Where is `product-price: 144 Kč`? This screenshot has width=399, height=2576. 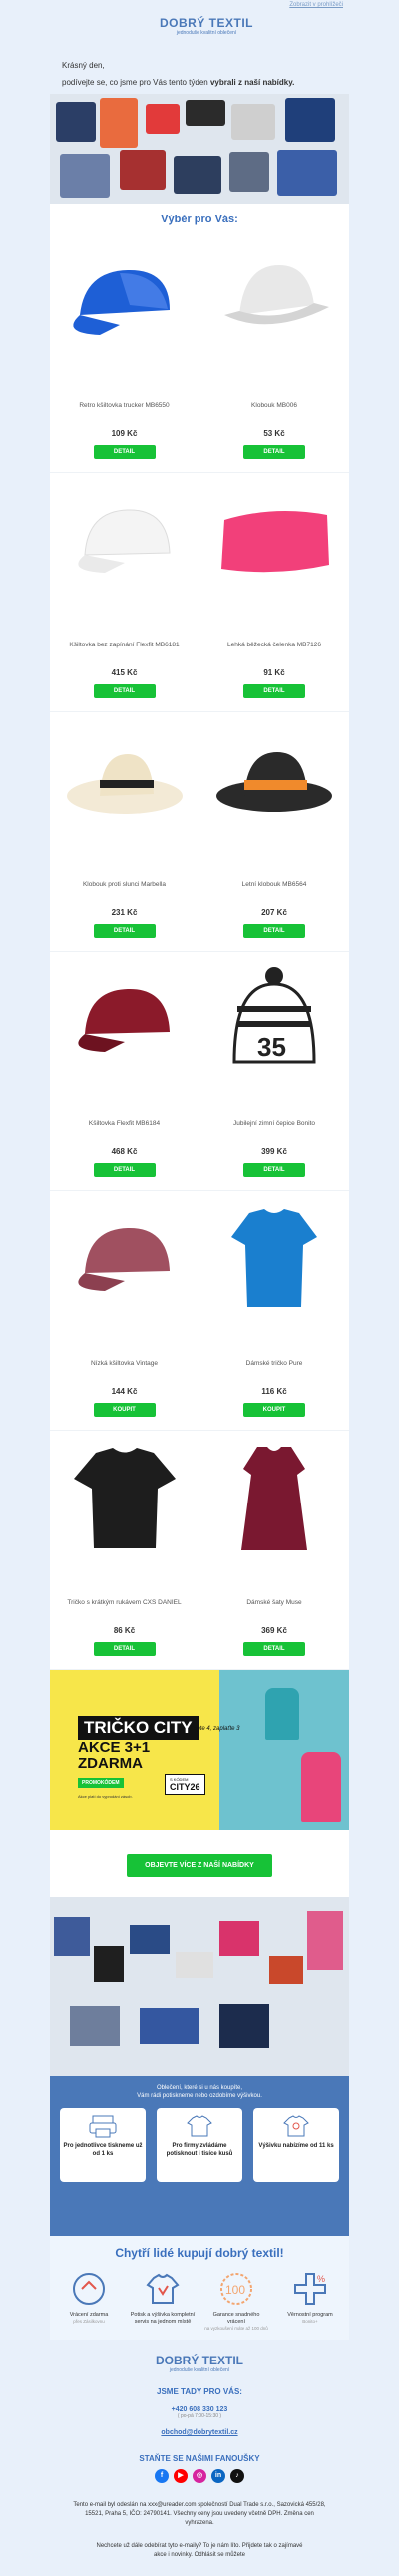
product-price: 144 Kč is located at coordinates (124, 1391).